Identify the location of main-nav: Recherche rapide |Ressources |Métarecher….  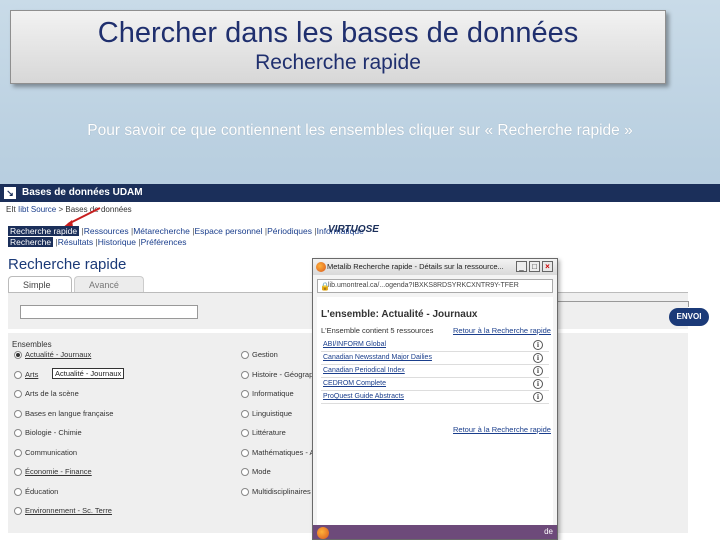
(186, 231).